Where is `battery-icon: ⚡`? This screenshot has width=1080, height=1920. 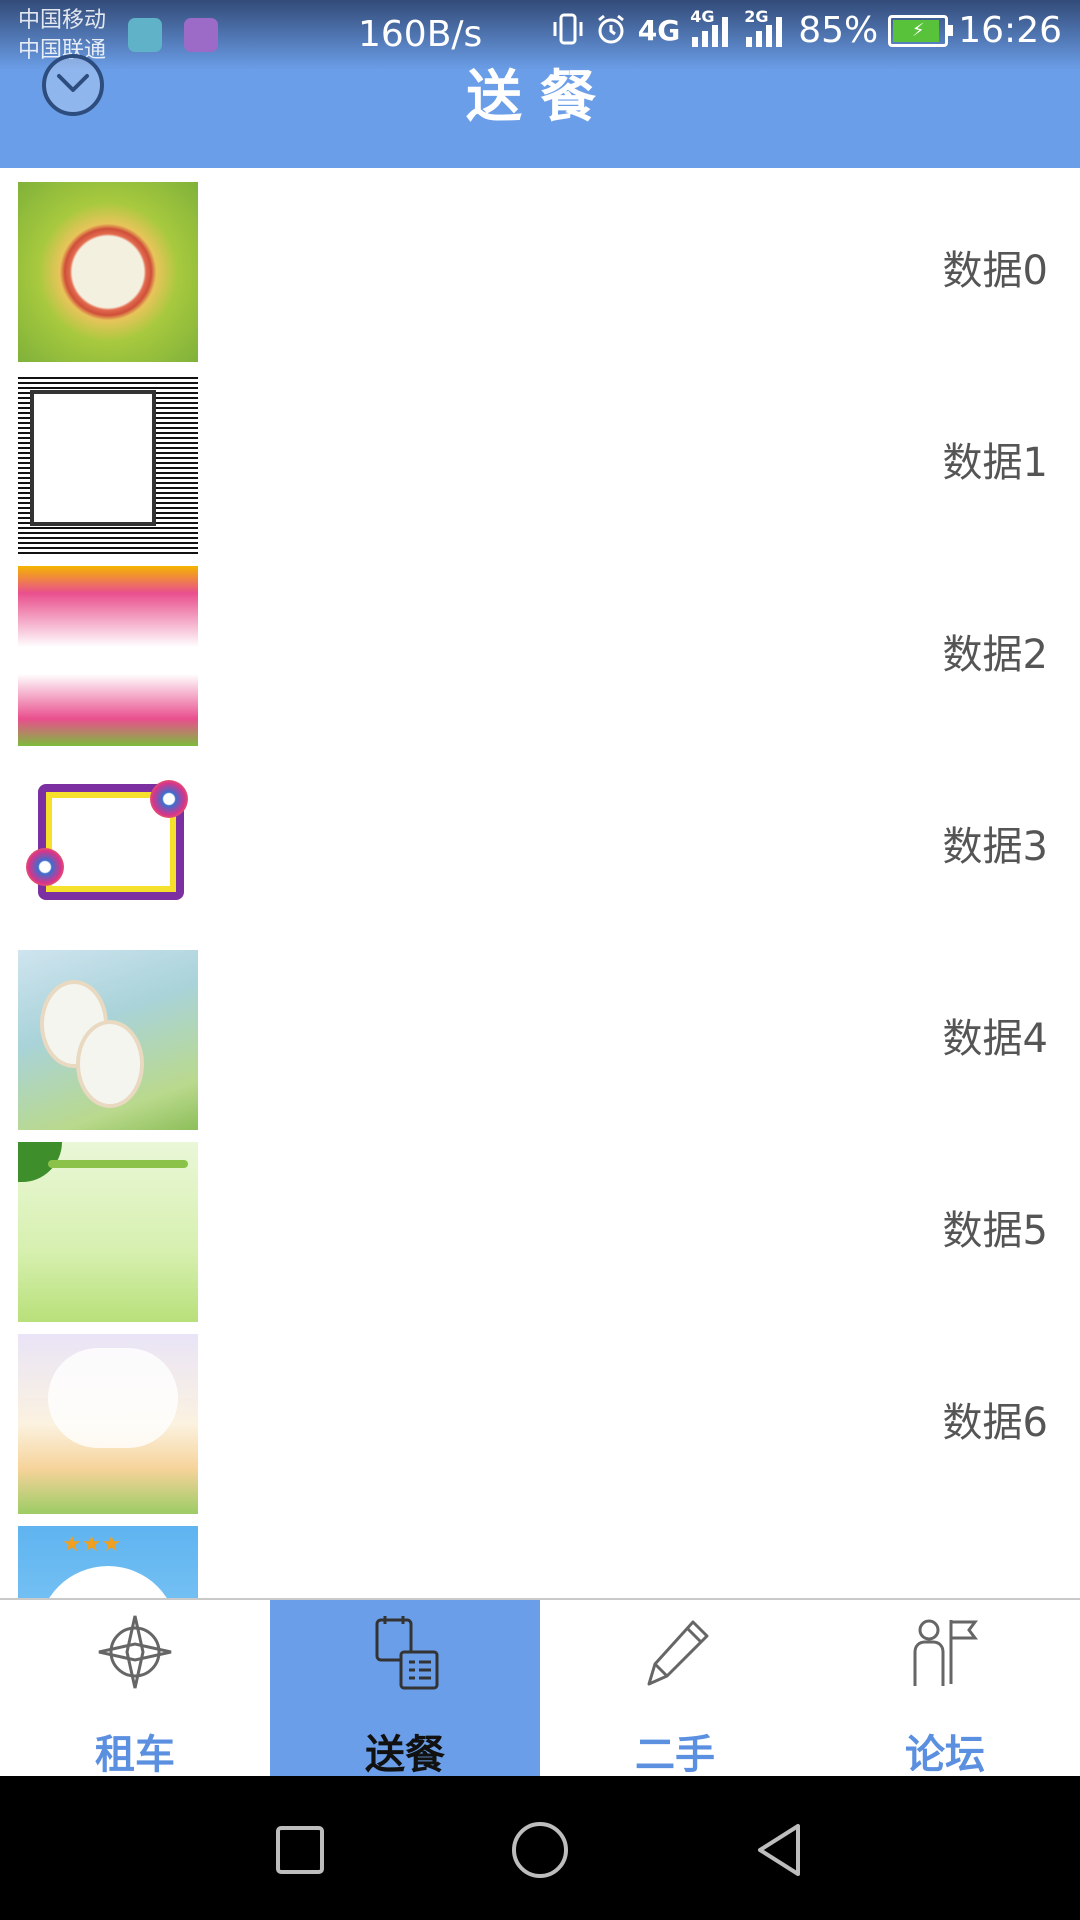
battery-icon: ⚡ is located at coordinates (921, 30).